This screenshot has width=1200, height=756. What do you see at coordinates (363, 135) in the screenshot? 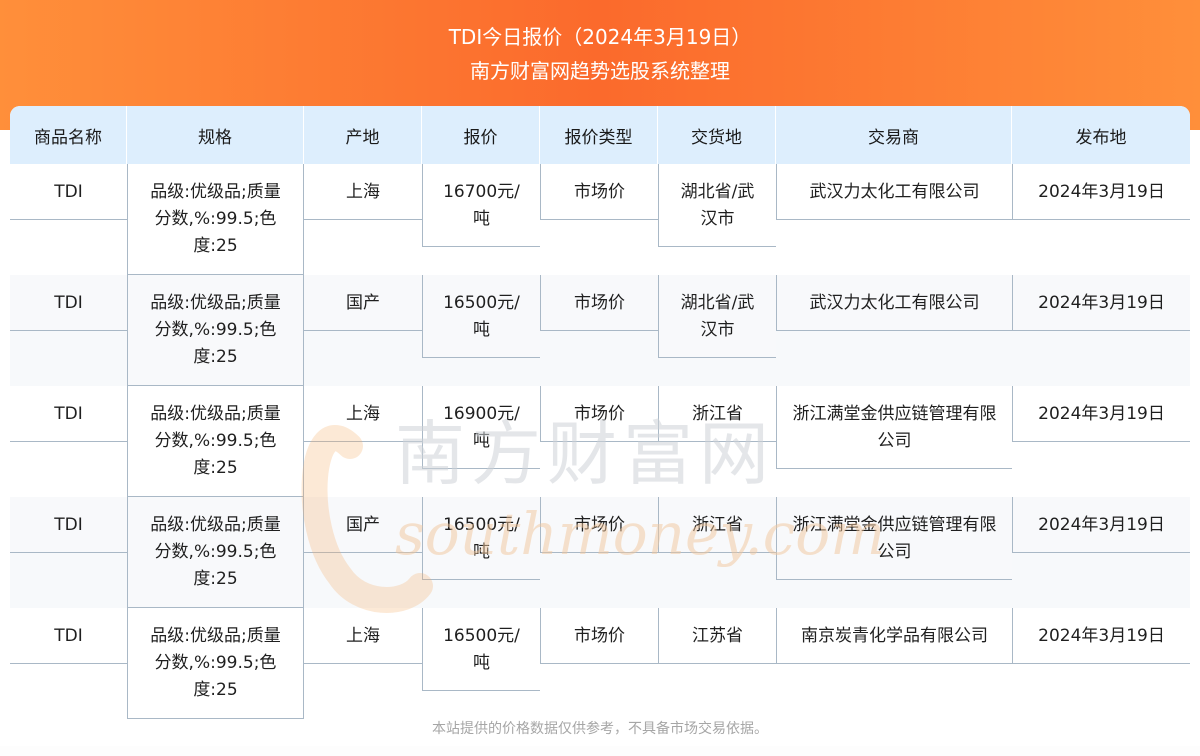
I see `column-header-origin: 产地` at bounding box center [363, 135].